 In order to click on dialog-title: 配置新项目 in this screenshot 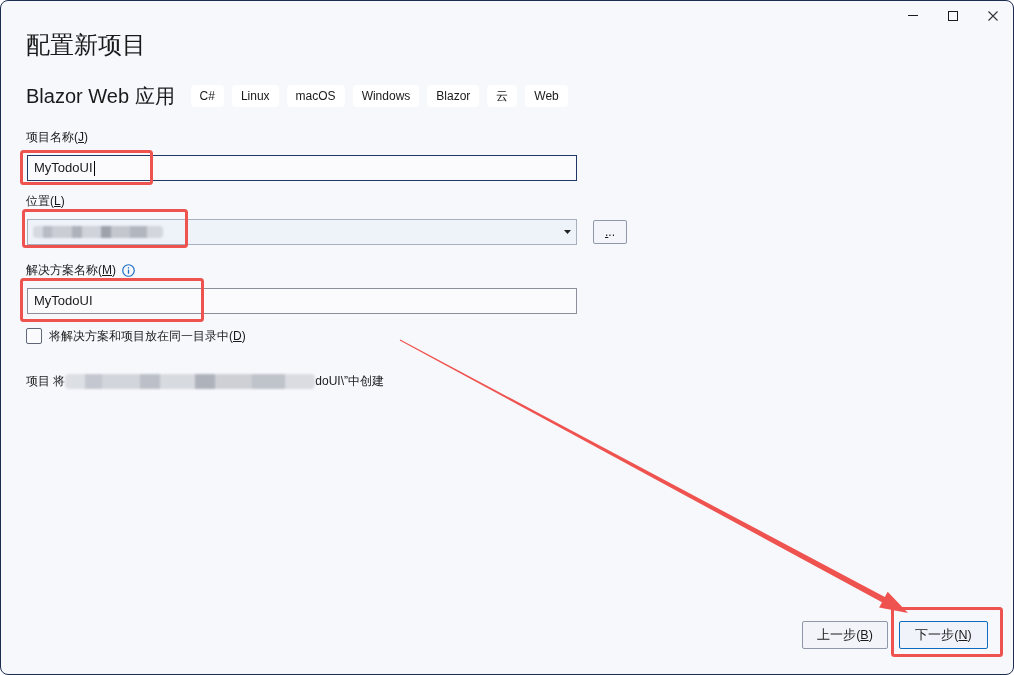, I will do `click(86, 45)`.